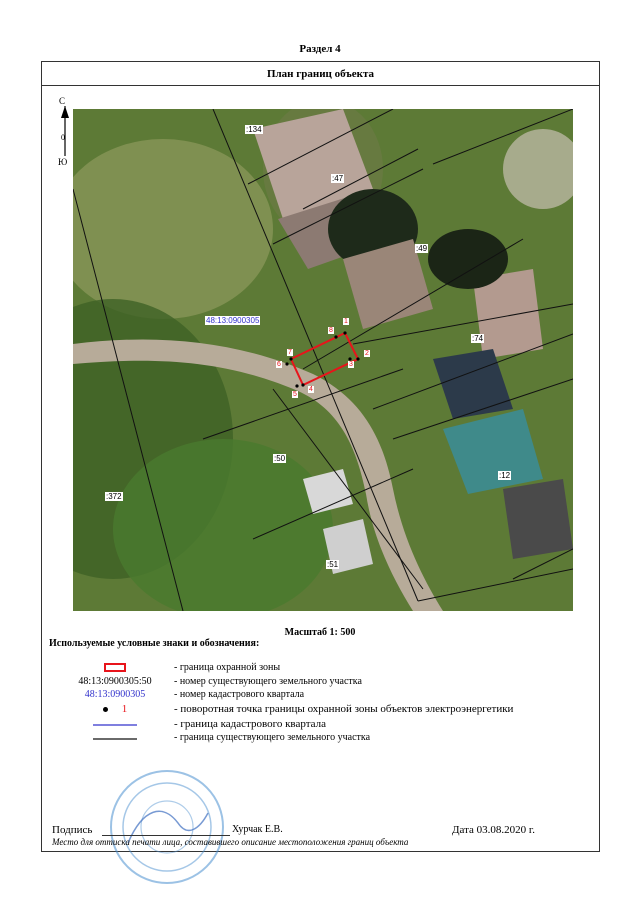  I want to click on point-label: 5, so click(295, 394).